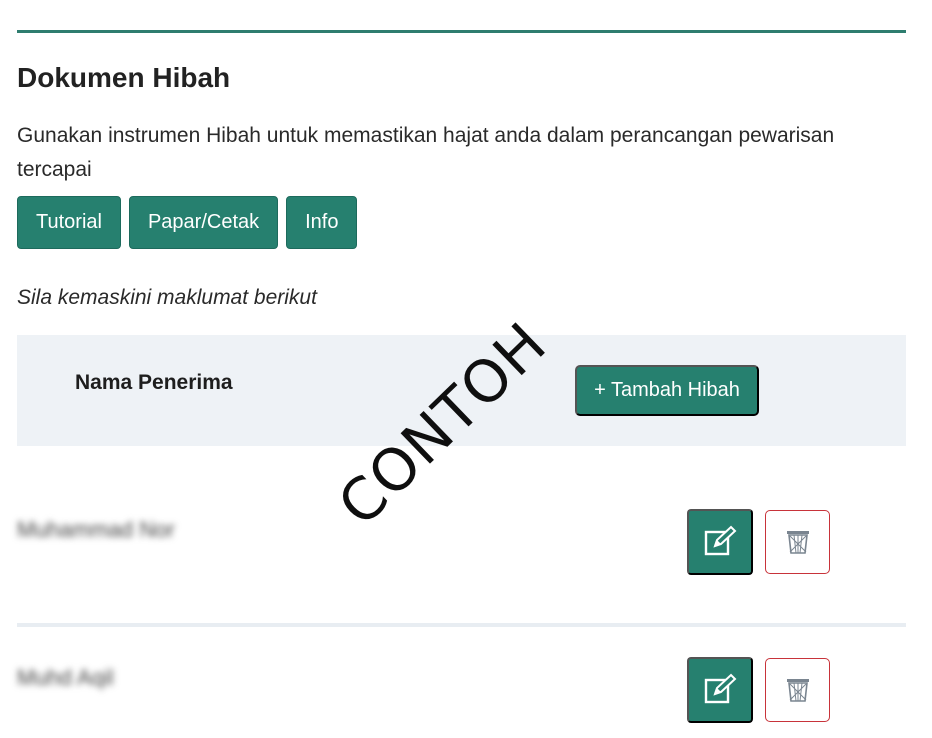 The width and height of the screenshot is (932, 738). Describe the element at coordinates (461, 692) in the screenshot. I see `table-row: Muhd Aqil` at that location.